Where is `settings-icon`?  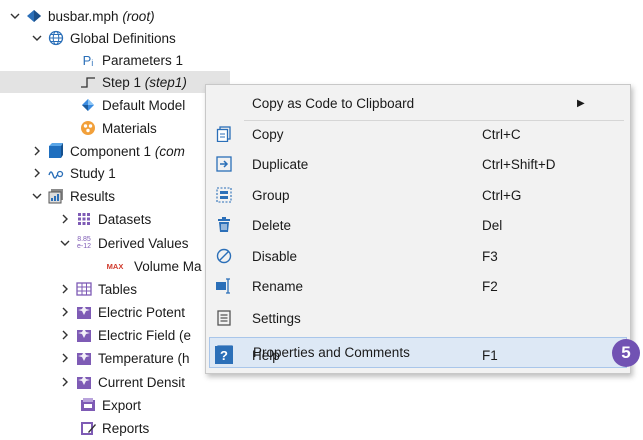
settings-icon is located at coordinates (224, 318).